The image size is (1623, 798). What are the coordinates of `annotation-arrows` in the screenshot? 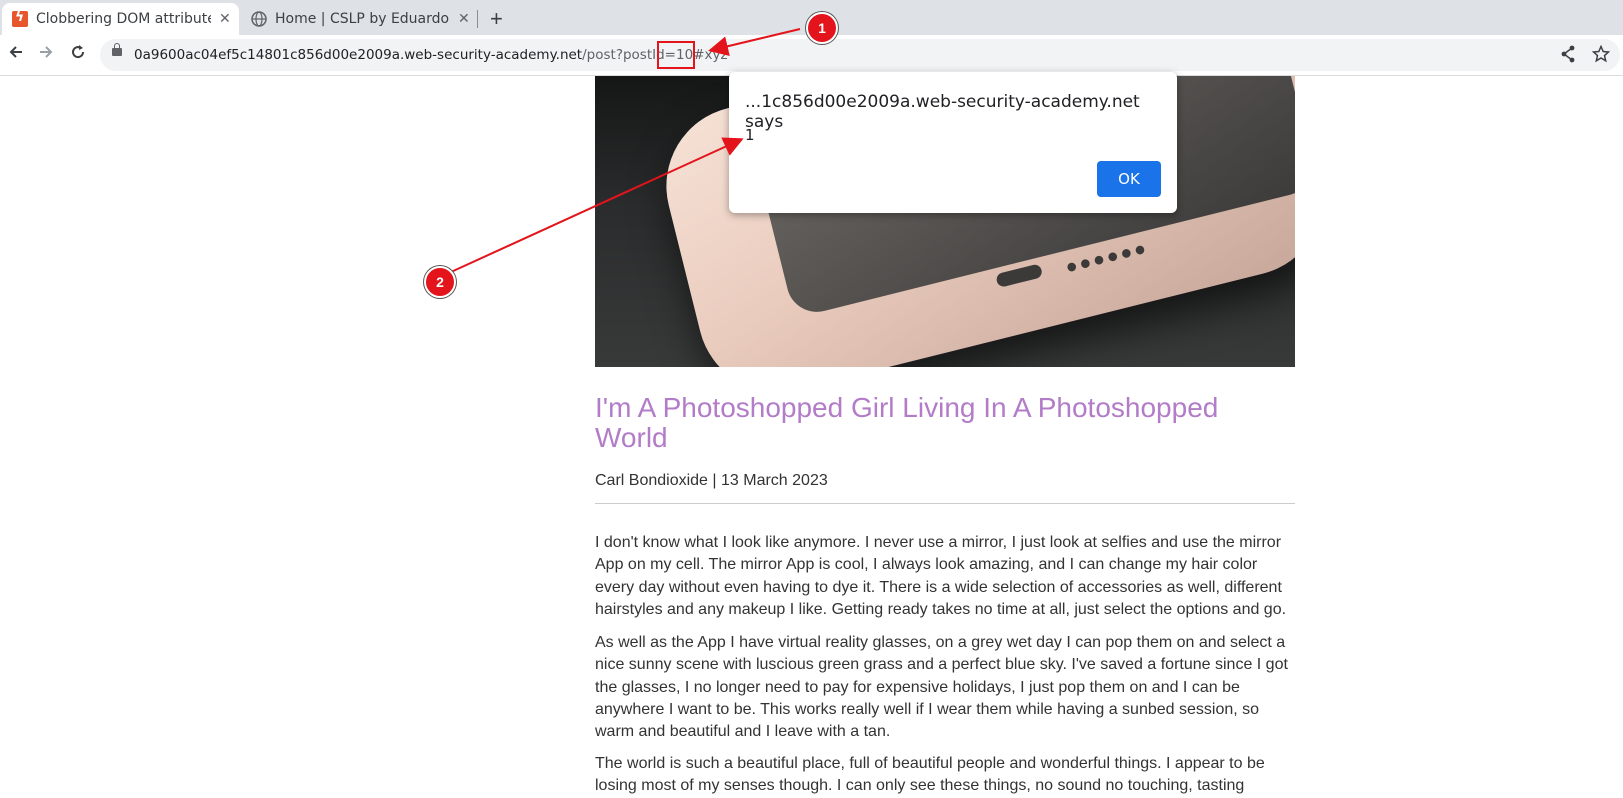 It's located at (625, 150).